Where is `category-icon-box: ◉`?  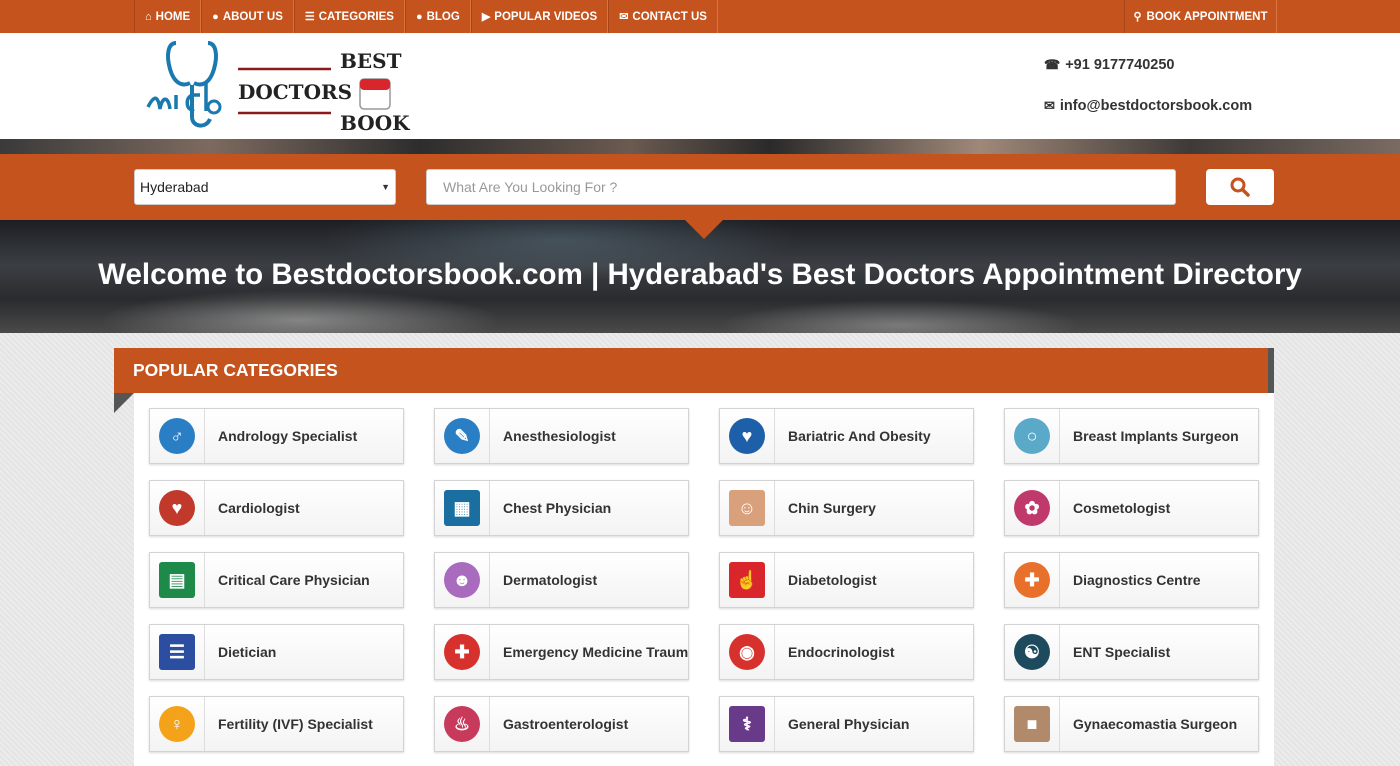
category-icon-box: ◉ is located at coordinates (747, 652).